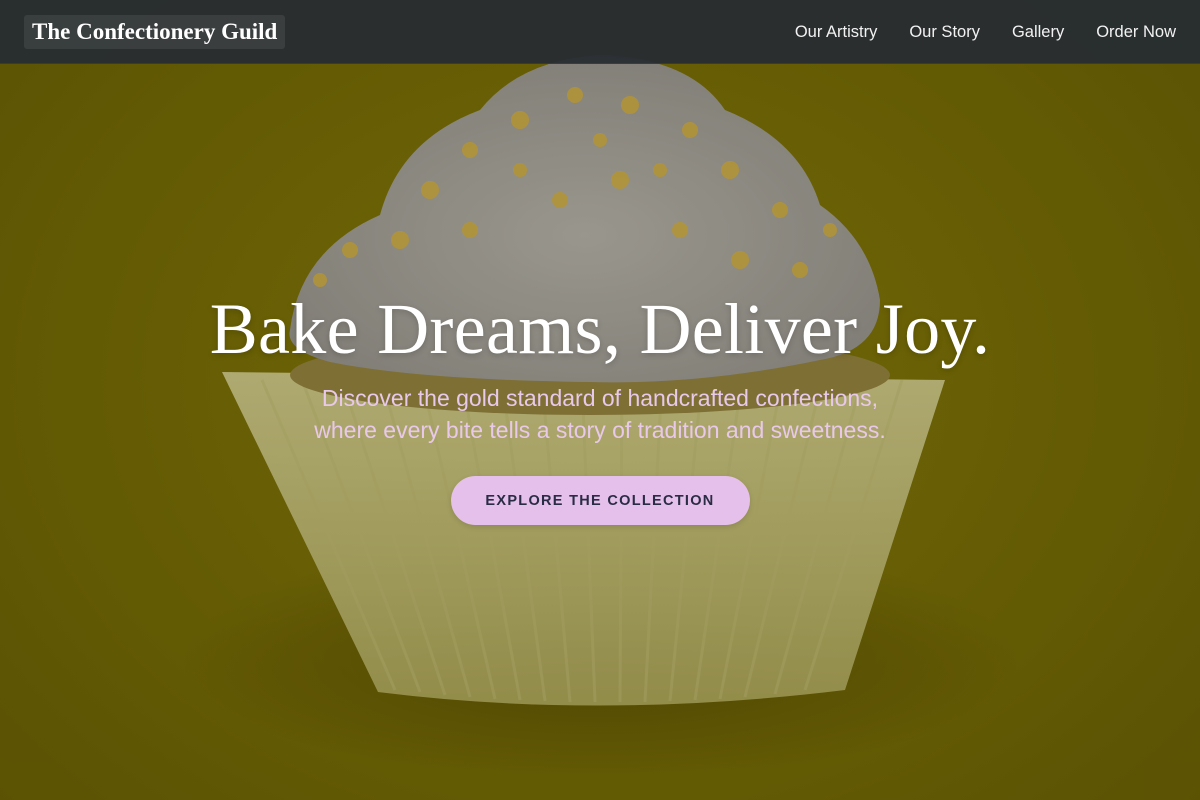 The height and width of the screenshot is (800, 1200). What do you see at coordinates (836, 32) in the screenshot?
I see `nav-link-our-artistry: Our Artistry` at bounding box center [836, 32].